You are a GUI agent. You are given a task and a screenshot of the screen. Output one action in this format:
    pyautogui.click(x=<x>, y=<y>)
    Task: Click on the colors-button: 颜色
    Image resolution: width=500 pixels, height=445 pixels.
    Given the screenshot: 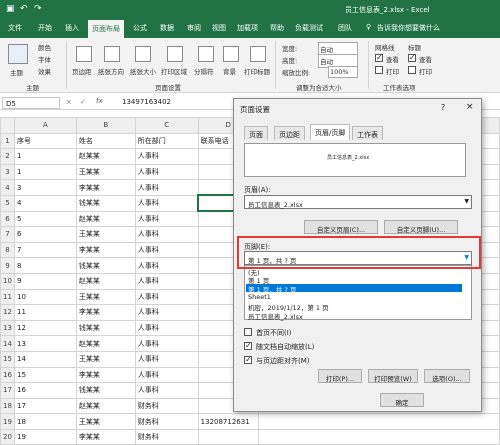 What is the action you would take?
    pyautogui.click(x=44, y=47)
    